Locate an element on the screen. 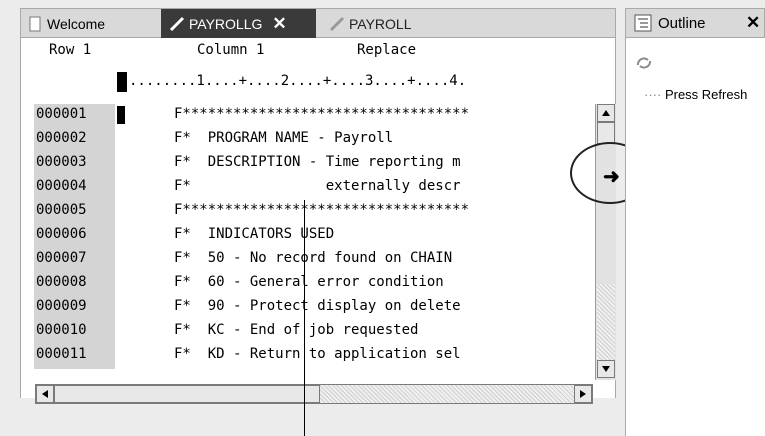  split-guide-line is located at coordinates (304, 318).